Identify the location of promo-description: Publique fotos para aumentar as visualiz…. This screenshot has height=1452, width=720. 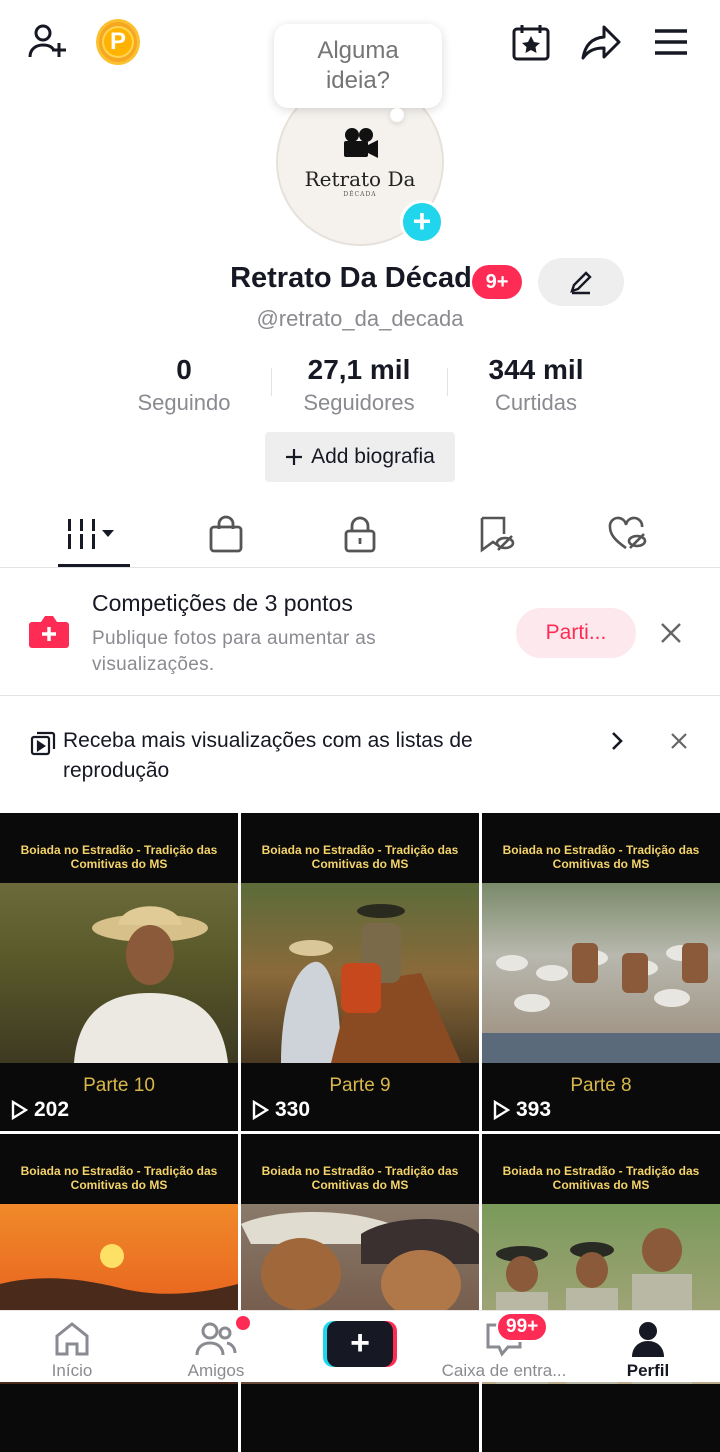
(234, 651).